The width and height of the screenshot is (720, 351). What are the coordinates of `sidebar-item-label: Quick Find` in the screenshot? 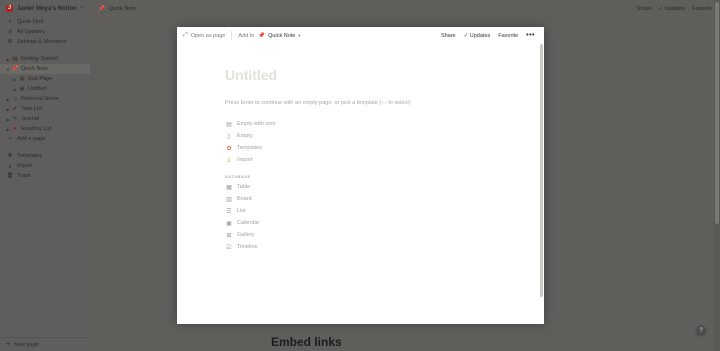 It's located at (30, 22).